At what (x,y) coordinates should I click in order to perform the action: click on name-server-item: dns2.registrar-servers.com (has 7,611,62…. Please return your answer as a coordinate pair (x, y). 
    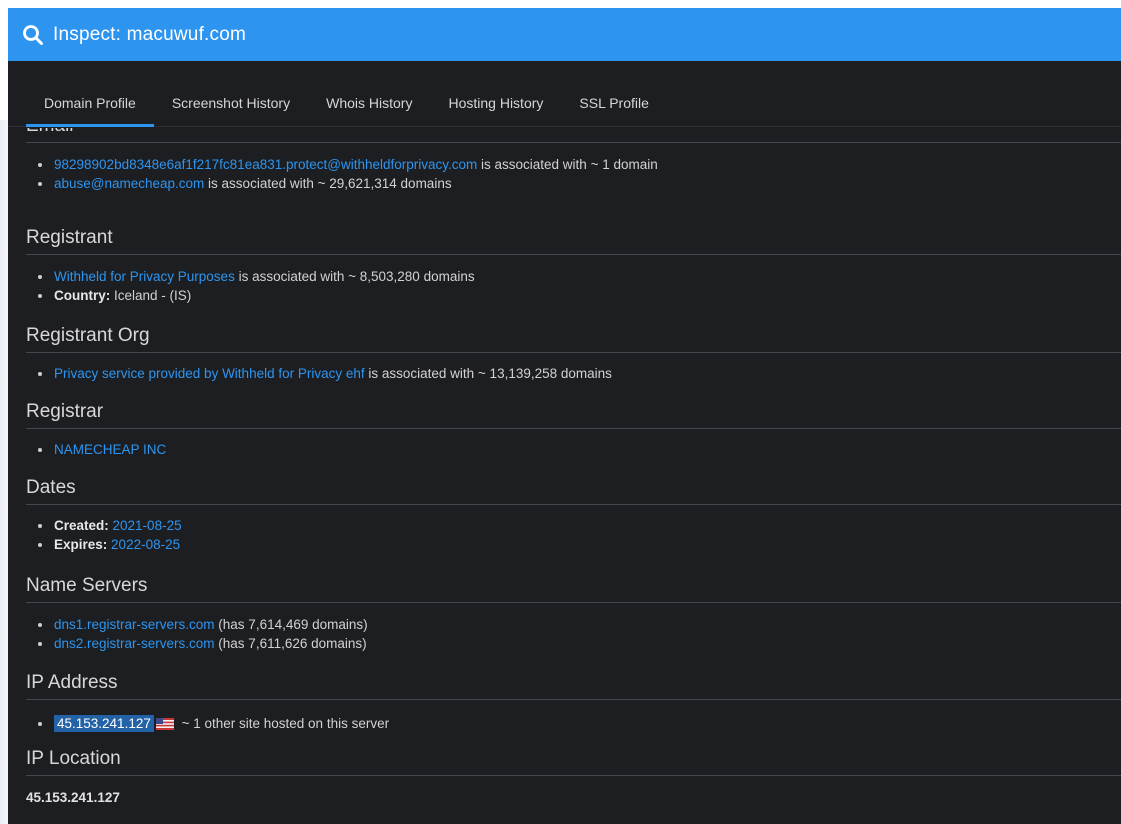
    Looking at the image, I should click on (579, 643).